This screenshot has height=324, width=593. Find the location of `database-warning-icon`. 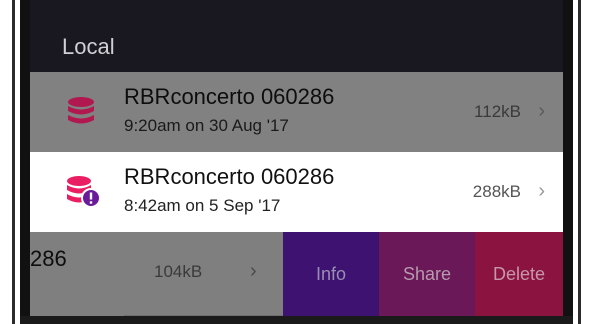

database-warning-icon is located at coordinates (83, 192).